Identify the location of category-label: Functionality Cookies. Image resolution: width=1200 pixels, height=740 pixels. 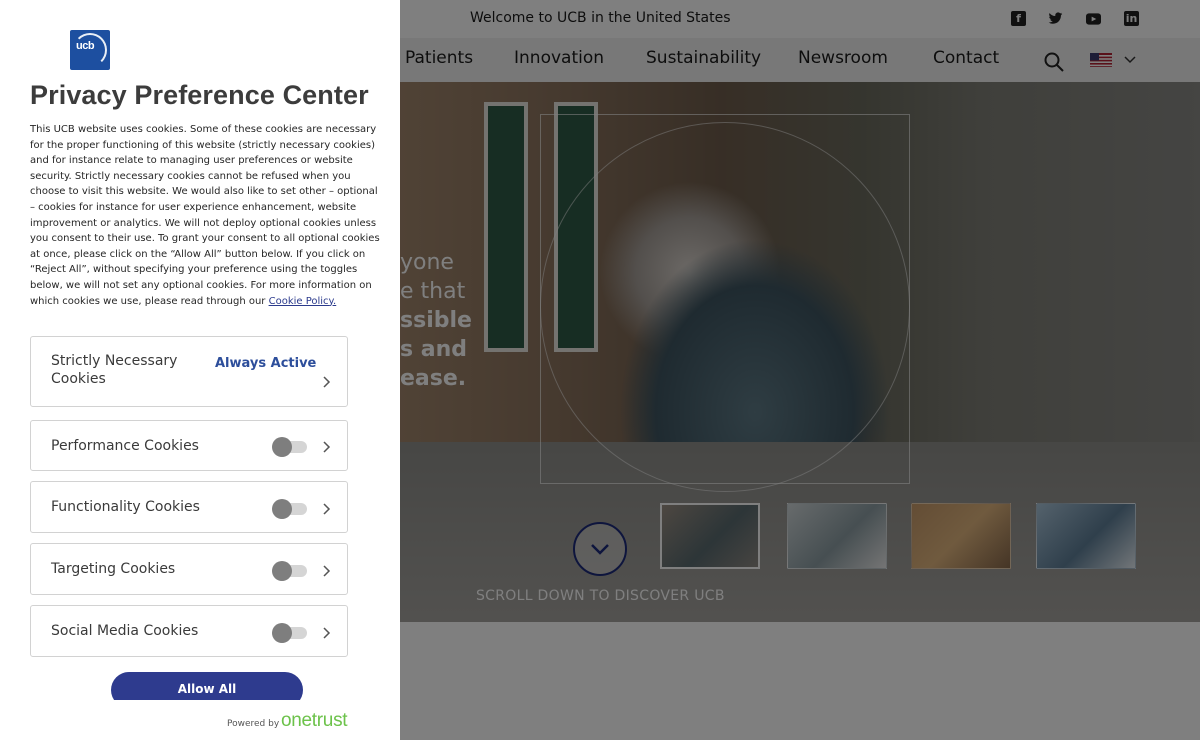
(125, 507).